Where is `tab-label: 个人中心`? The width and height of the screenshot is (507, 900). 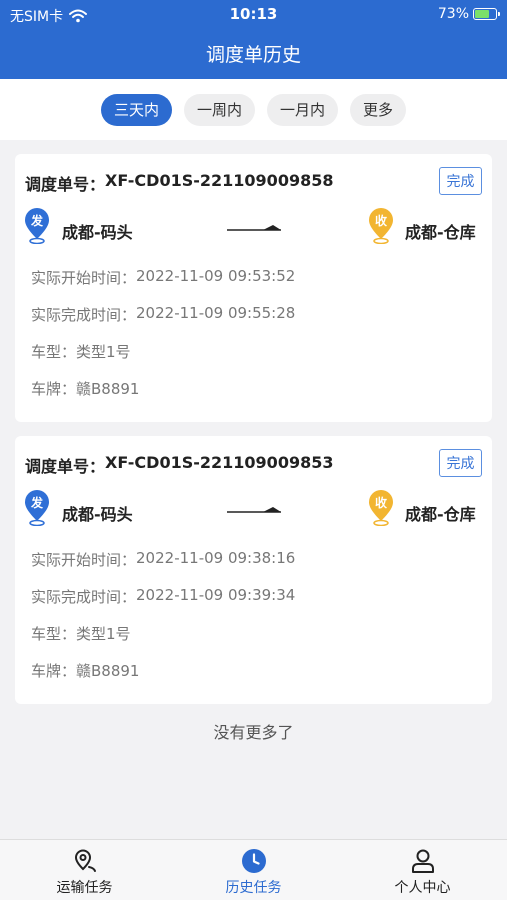
tab-label: 个人中心 is located at coordinates (422, 888).